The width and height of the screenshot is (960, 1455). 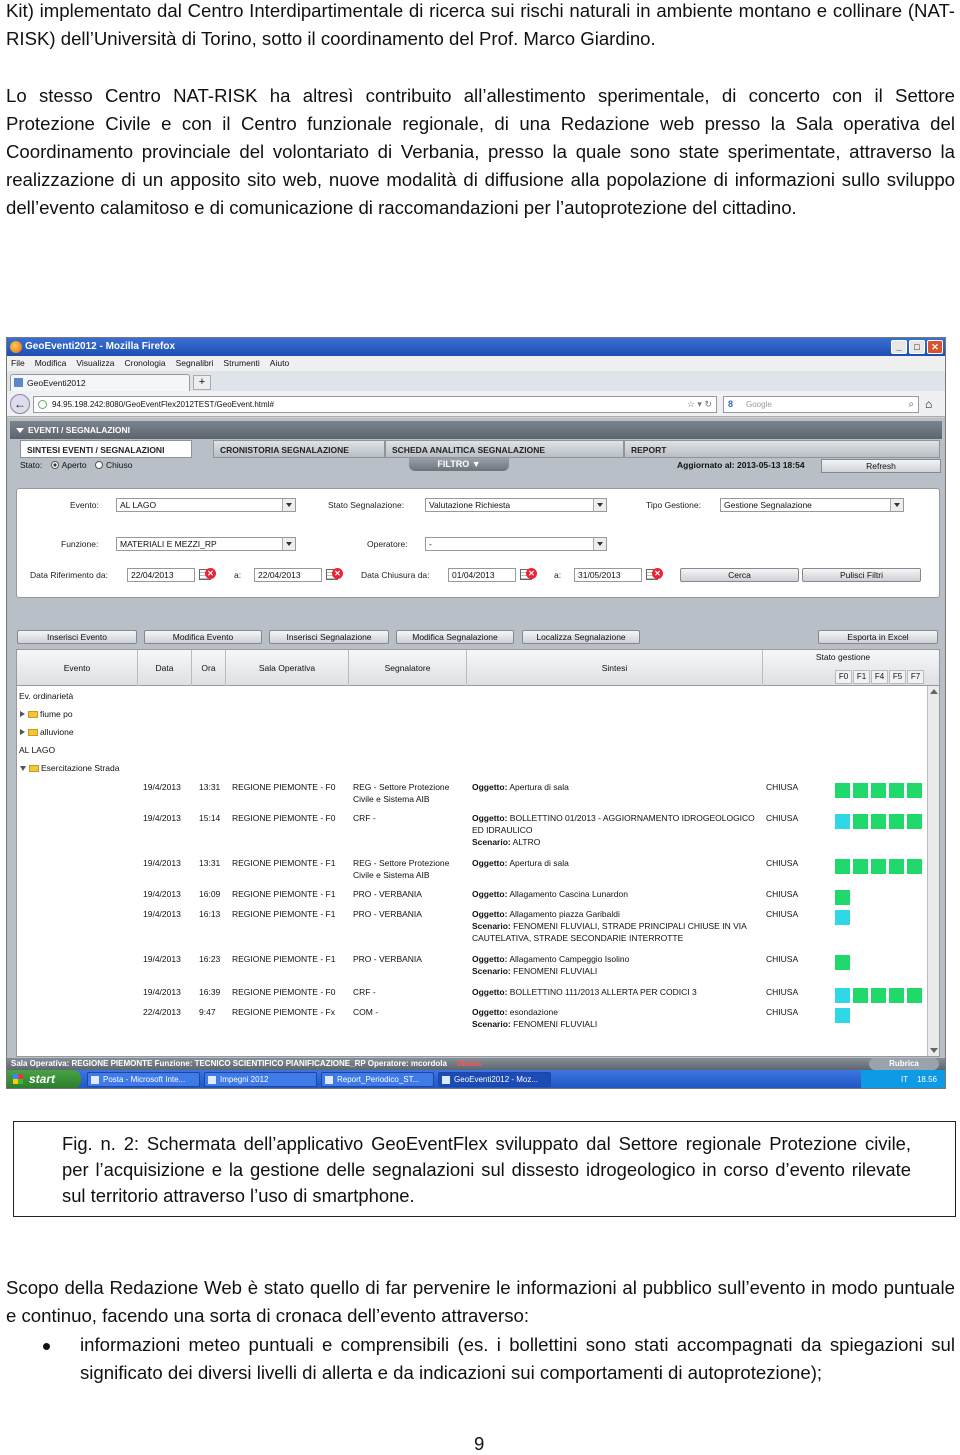 What do you see at coordinates (51, 363) in the screenshot?
I see `menu-modifica: Modifica` at bounding box center [51, 363].